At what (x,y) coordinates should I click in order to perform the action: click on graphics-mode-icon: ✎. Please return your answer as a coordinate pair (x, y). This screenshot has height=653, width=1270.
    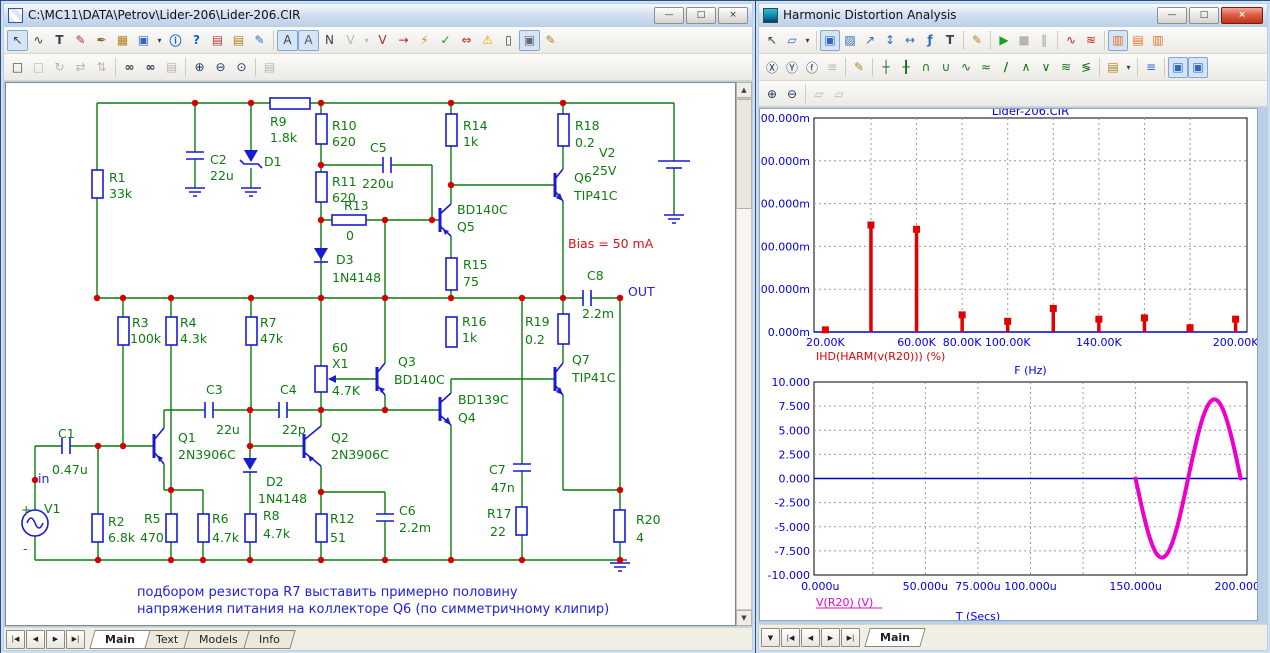
    Looking at the image, I should click on (80, 40).